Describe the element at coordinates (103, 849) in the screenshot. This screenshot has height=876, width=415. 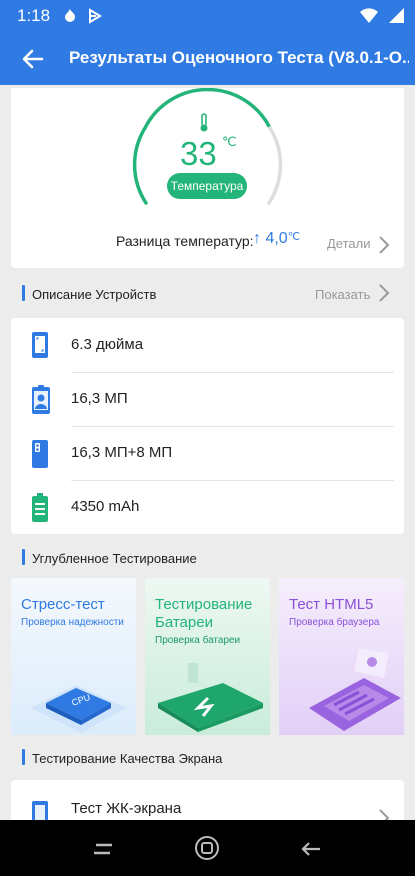
I see `recent-apps-icon` at that location.